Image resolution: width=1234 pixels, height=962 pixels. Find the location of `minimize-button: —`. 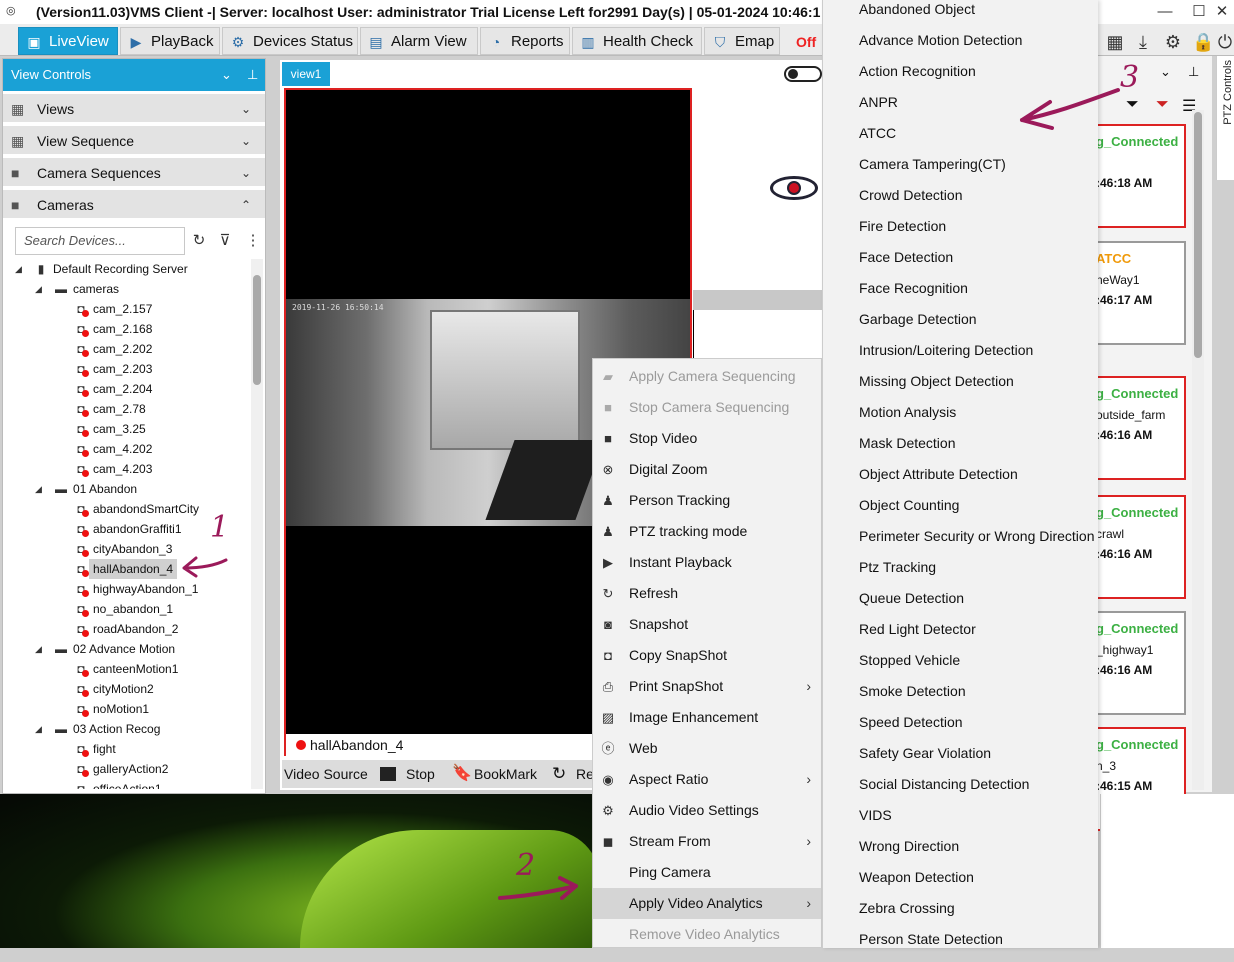

minimize-button: — is located at coordinates (1165, 12).